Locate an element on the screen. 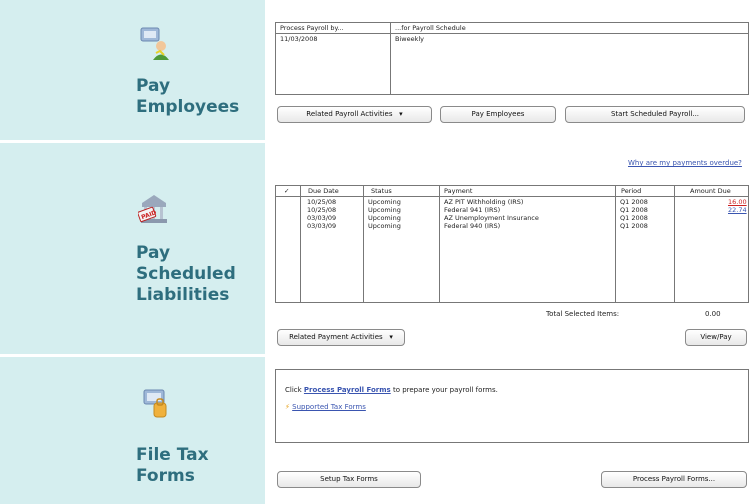 This screenshot has height=504, width=749. pay-employees-button: Pay Employees is located at coordinates (498, 114).